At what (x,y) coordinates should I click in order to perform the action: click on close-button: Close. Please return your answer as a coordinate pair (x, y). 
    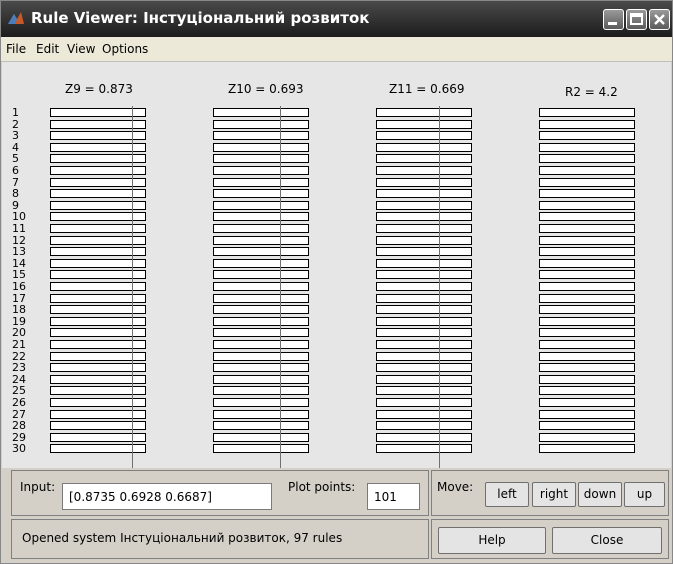
    Looking at the image, I should click on (607, 540).